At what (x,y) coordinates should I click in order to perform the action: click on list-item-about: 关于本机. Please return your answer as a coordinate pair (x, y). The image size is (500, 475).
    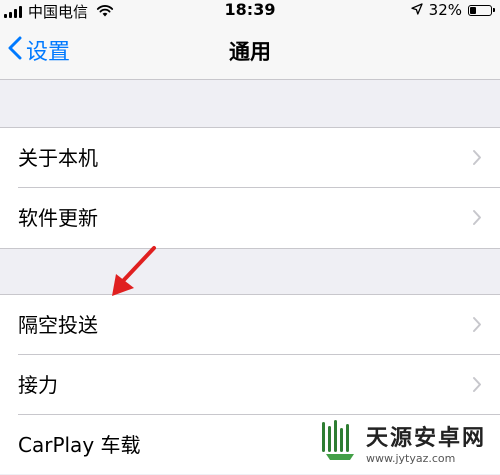
    Looking at the image, I should click on (250, 158).